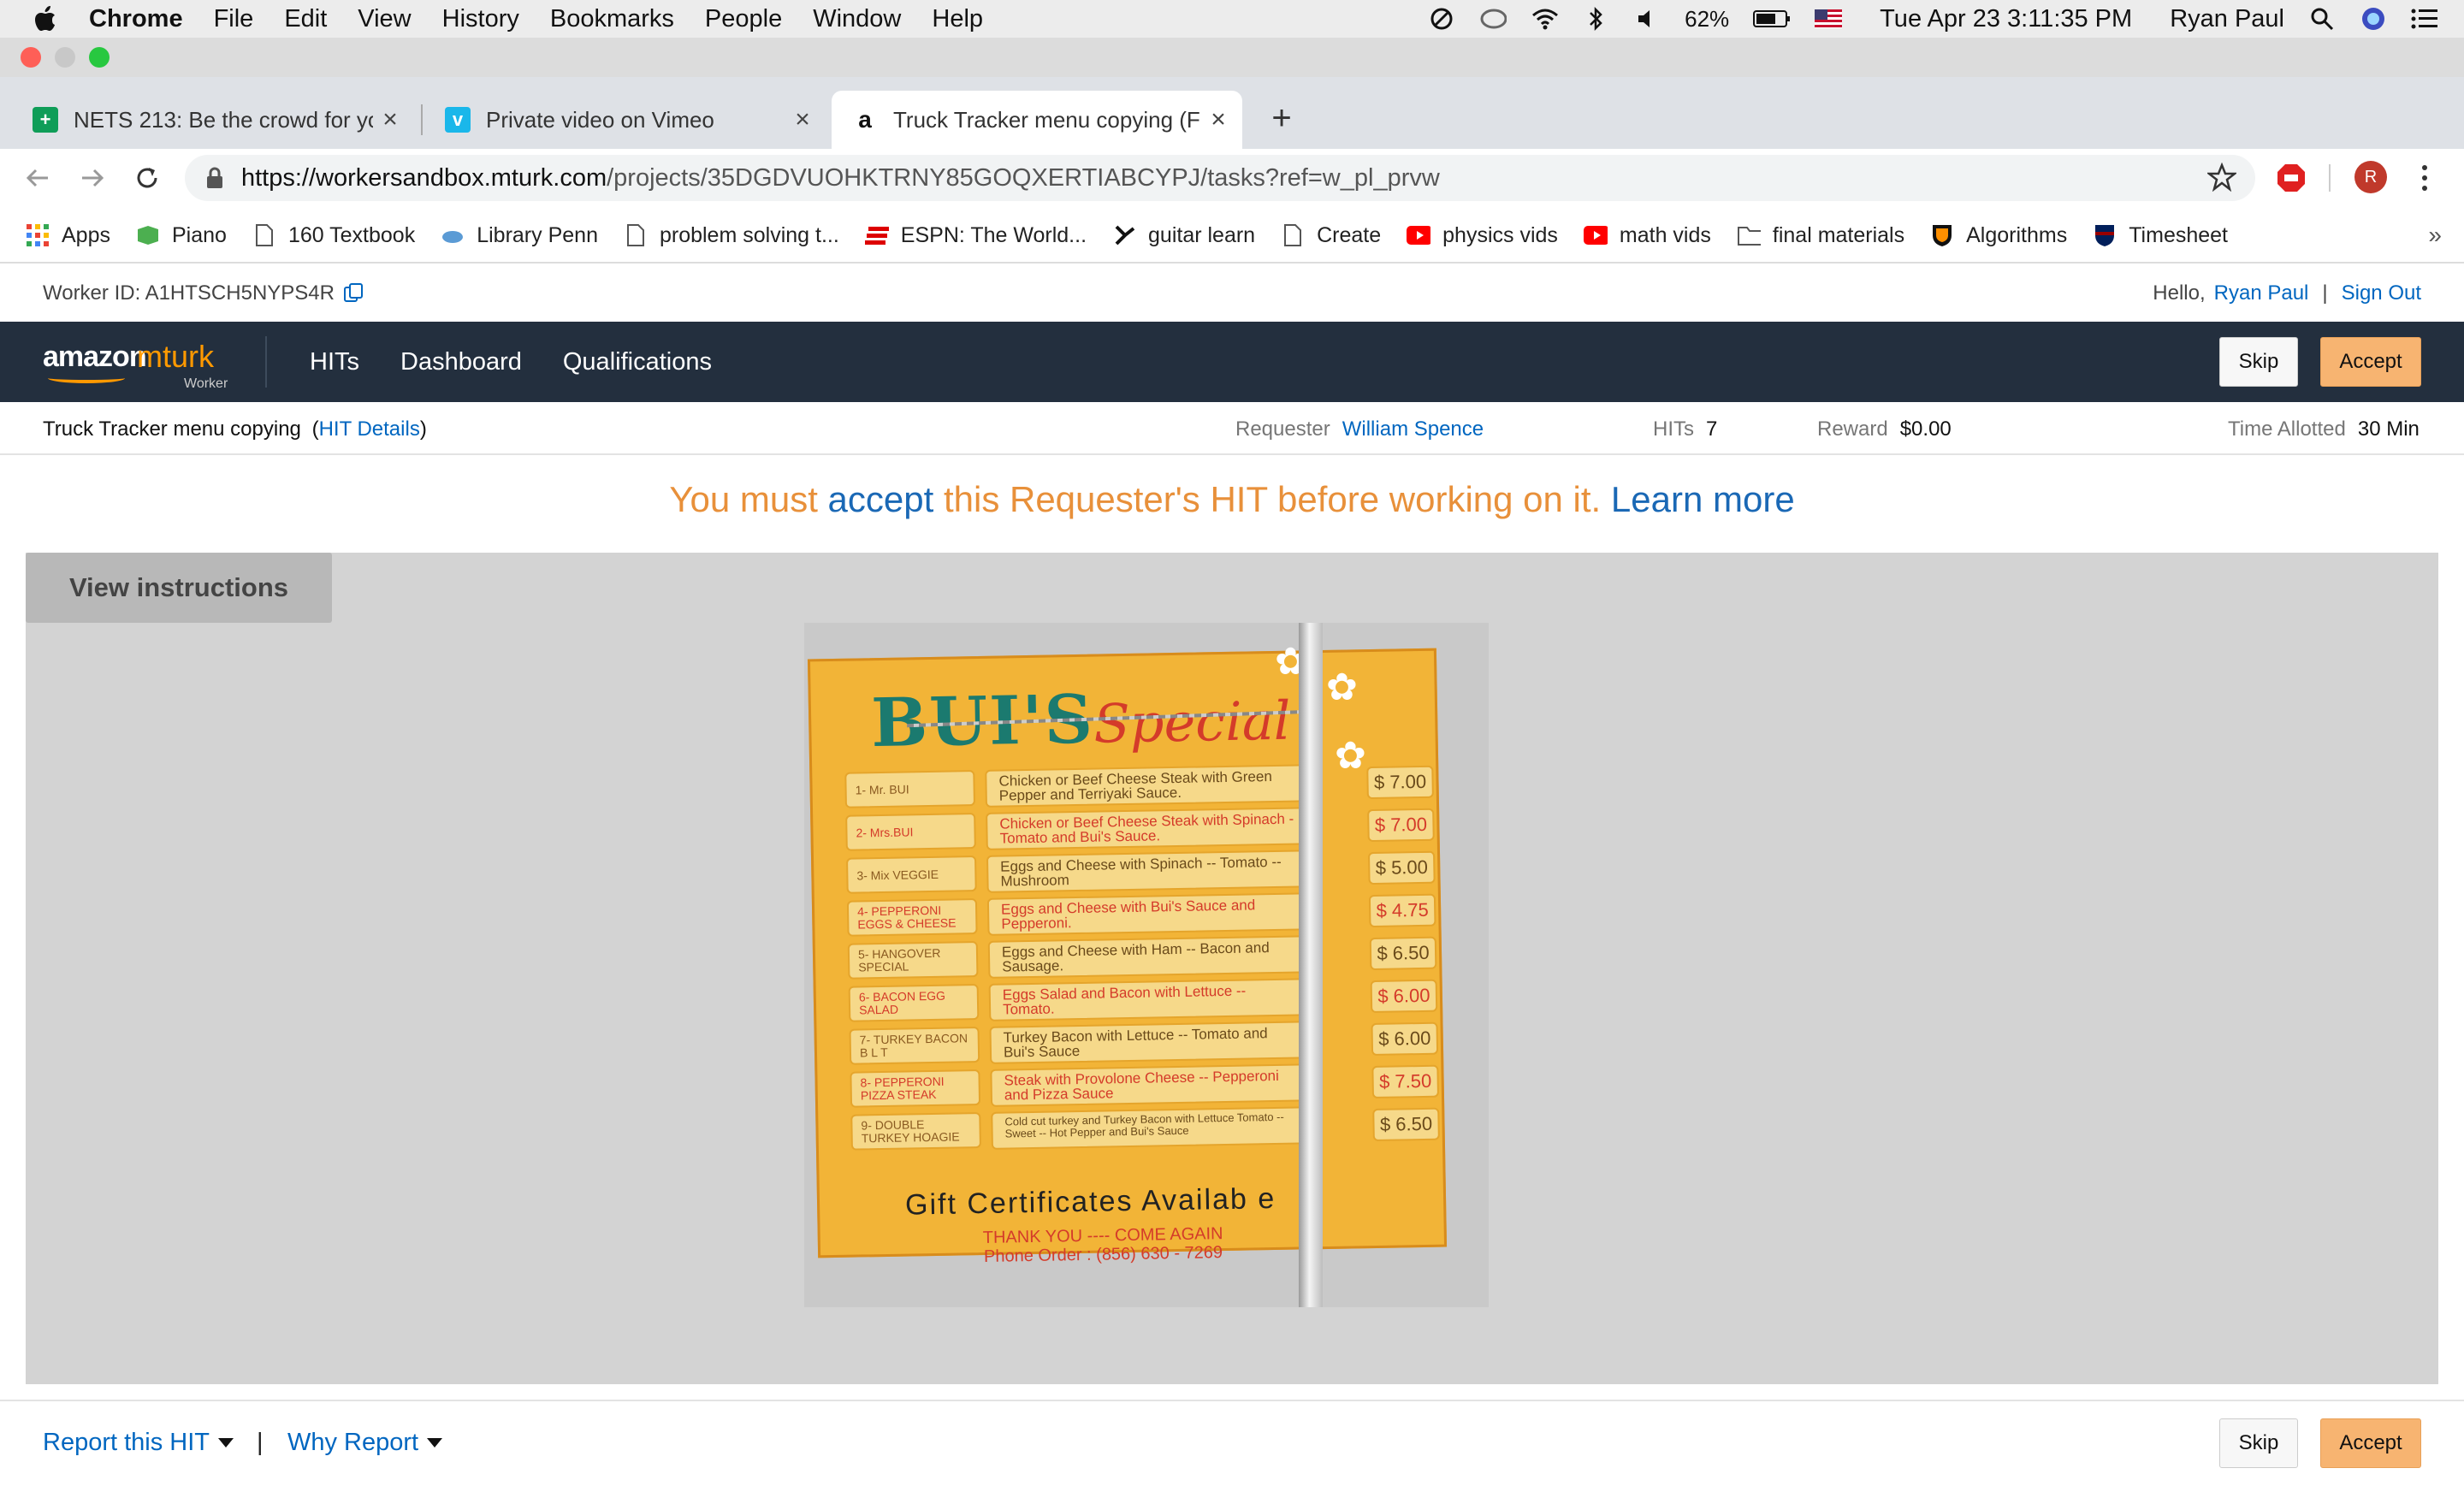 The height and width of the screenshot is (1492, 2464). What do you see at coordinates (1183, 235) in the screenshot?
I see `bookmark-guitar-learn: guitar learn` at bounding box center [1183, 235].